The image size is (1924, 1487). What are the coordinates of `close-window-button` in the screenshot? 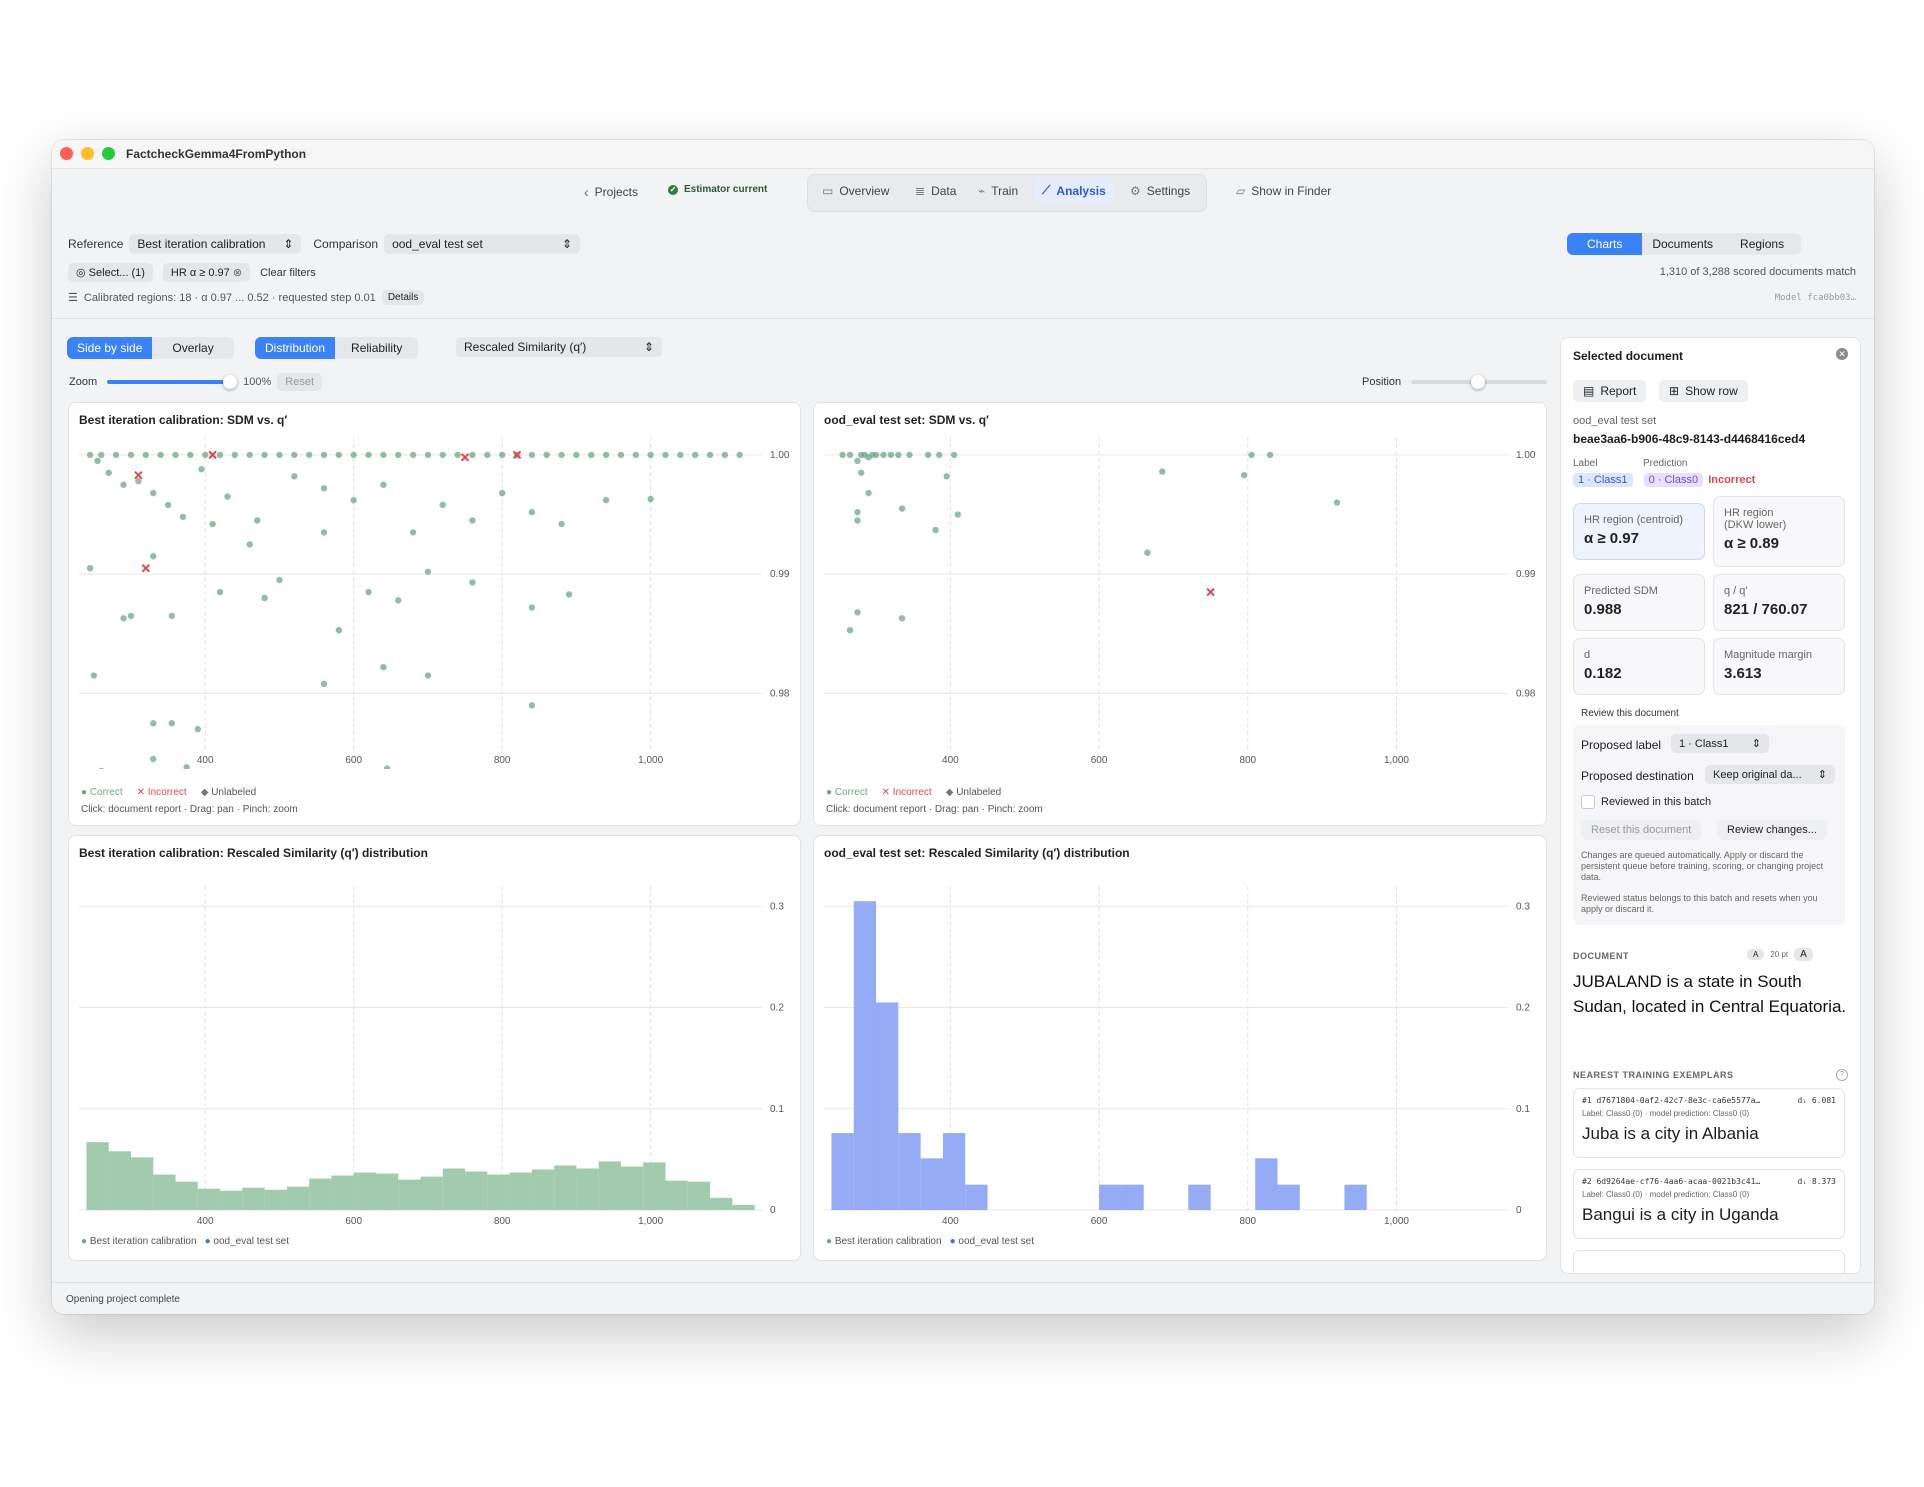 It's located at (66, 153).